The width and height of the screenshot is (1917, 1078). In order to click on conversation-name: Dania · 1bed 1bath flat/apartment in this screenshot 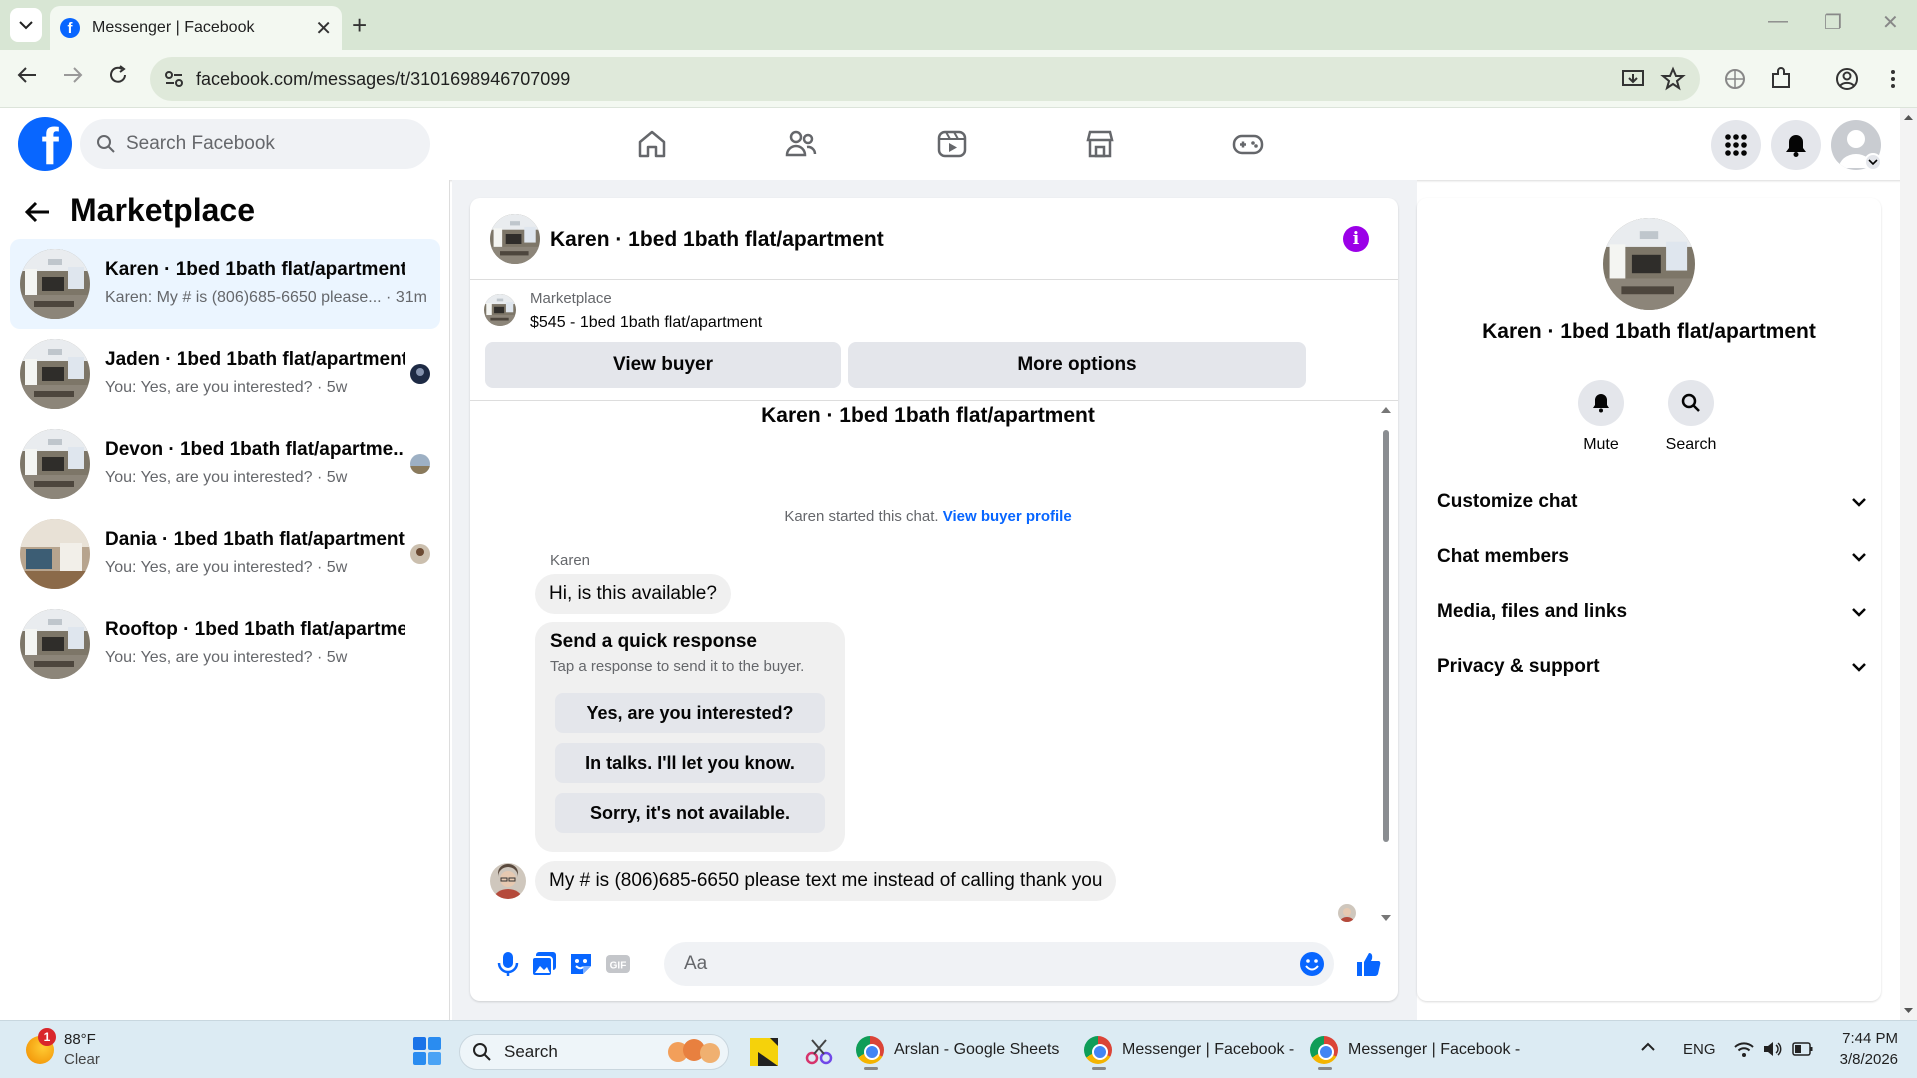, I will do `click(255, 539)`.